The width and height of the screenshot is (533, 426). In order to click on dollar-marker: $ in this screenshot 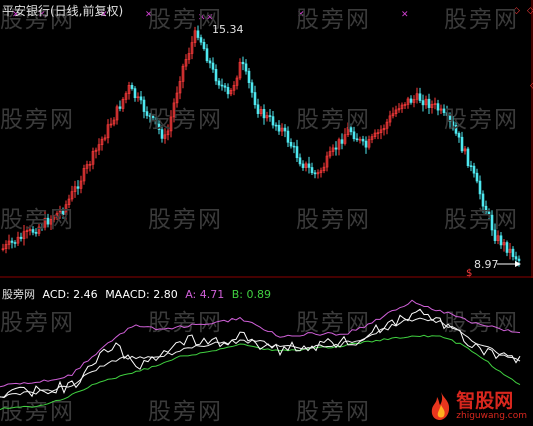, I will do `click(469, 273)`.